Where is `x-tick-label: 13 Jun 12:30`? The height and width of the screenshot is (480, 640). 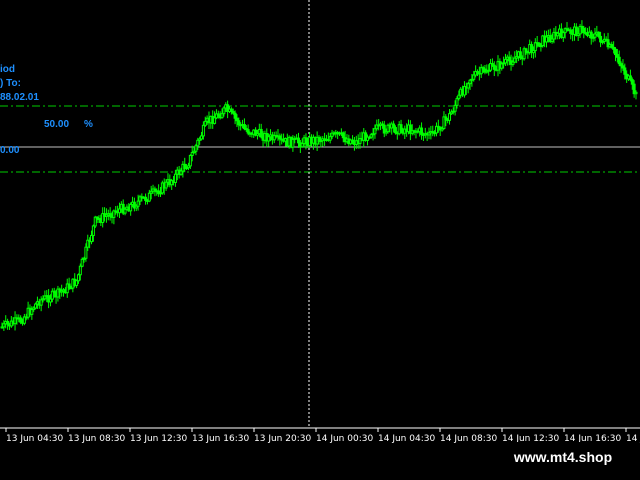 x-tick-label: 13 Jun 12:30 is located at coordinates (158, 439).